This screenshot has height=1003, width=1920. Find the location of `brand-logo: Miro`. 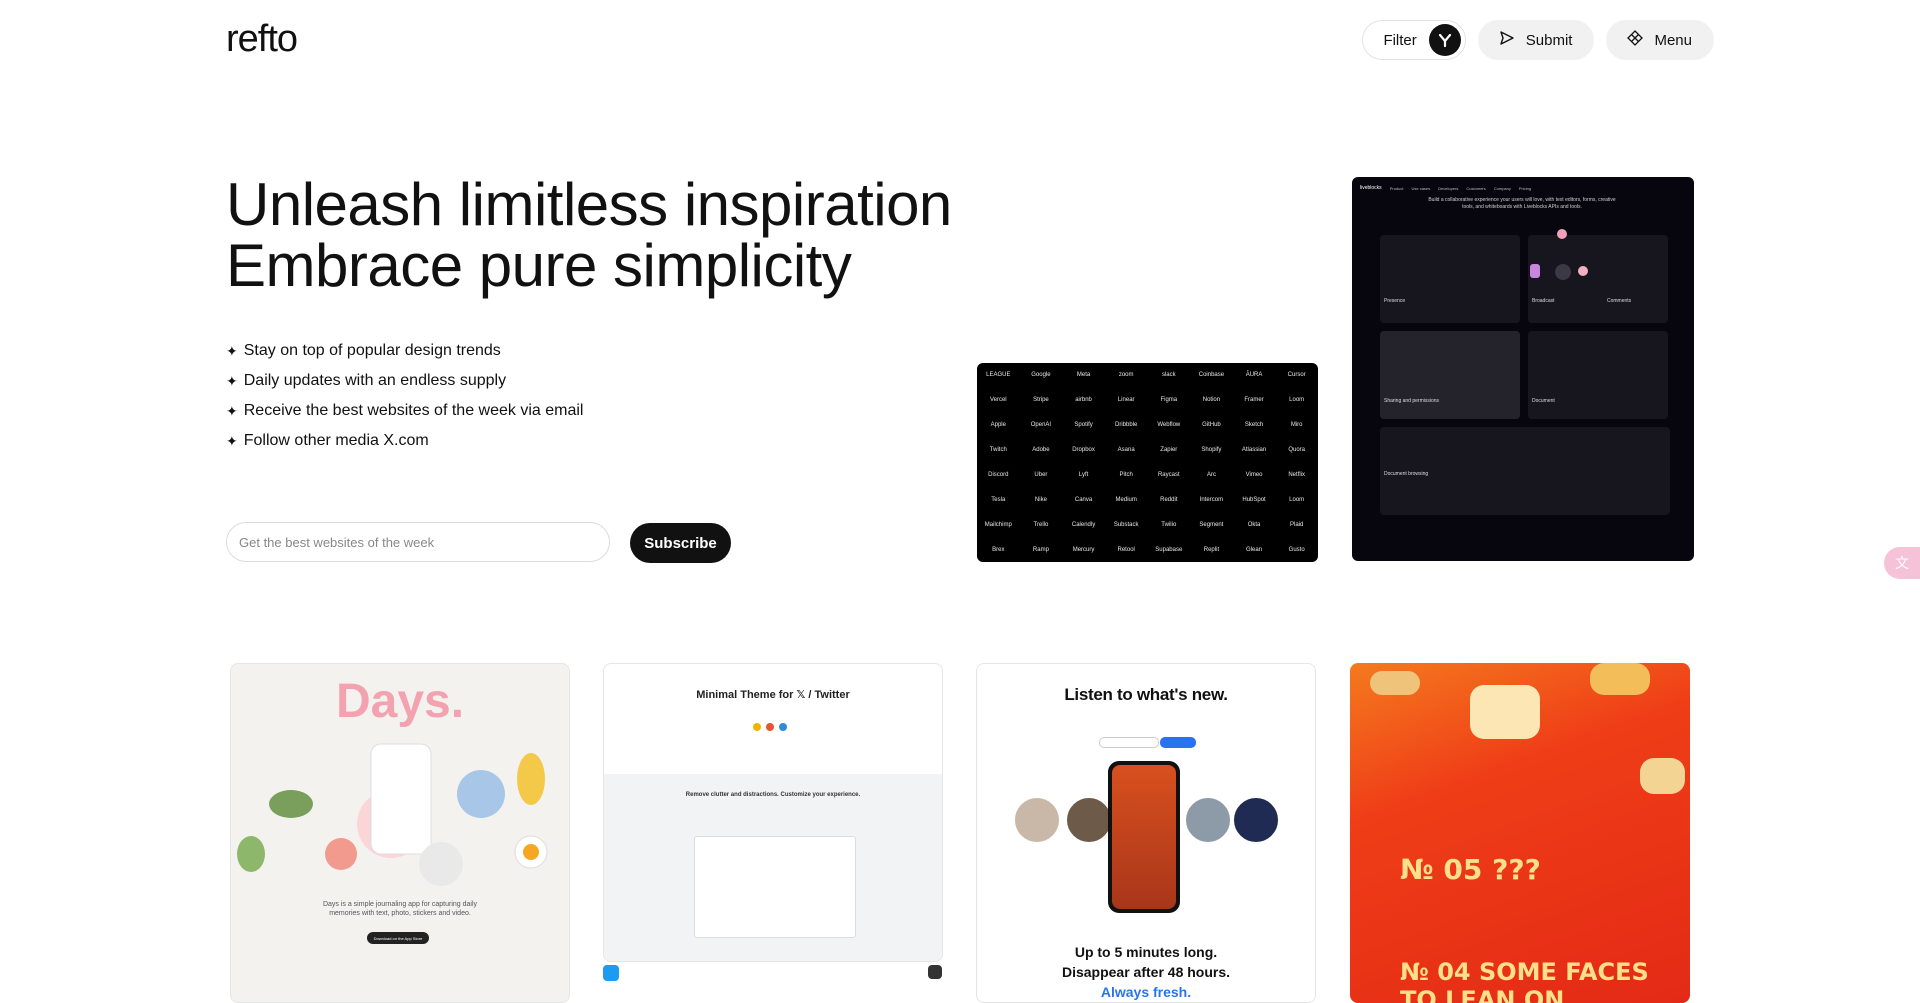

brand-logo: Miro is located at coordinates (1296, 425).